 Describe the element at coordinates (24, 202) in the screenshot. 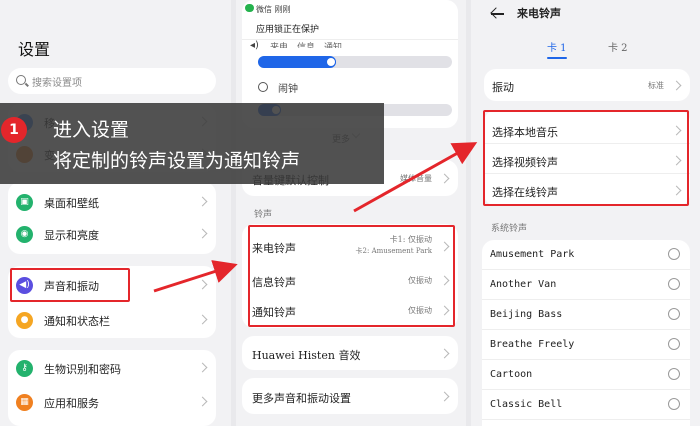

I see `wallpaper-icon: ▣` at that location.